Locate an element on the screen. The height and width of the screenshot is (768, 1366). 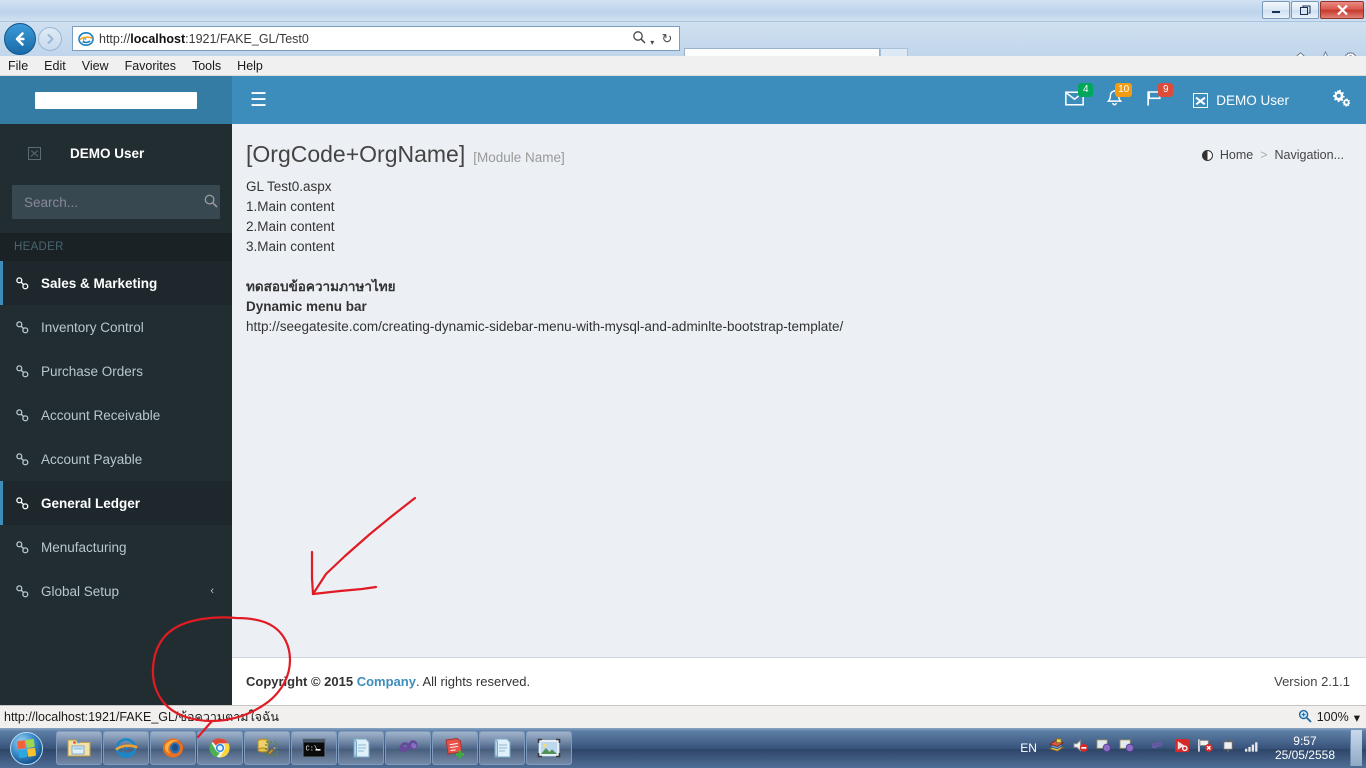
app-settings-gears-icon is located at coordinates (1340, 100).